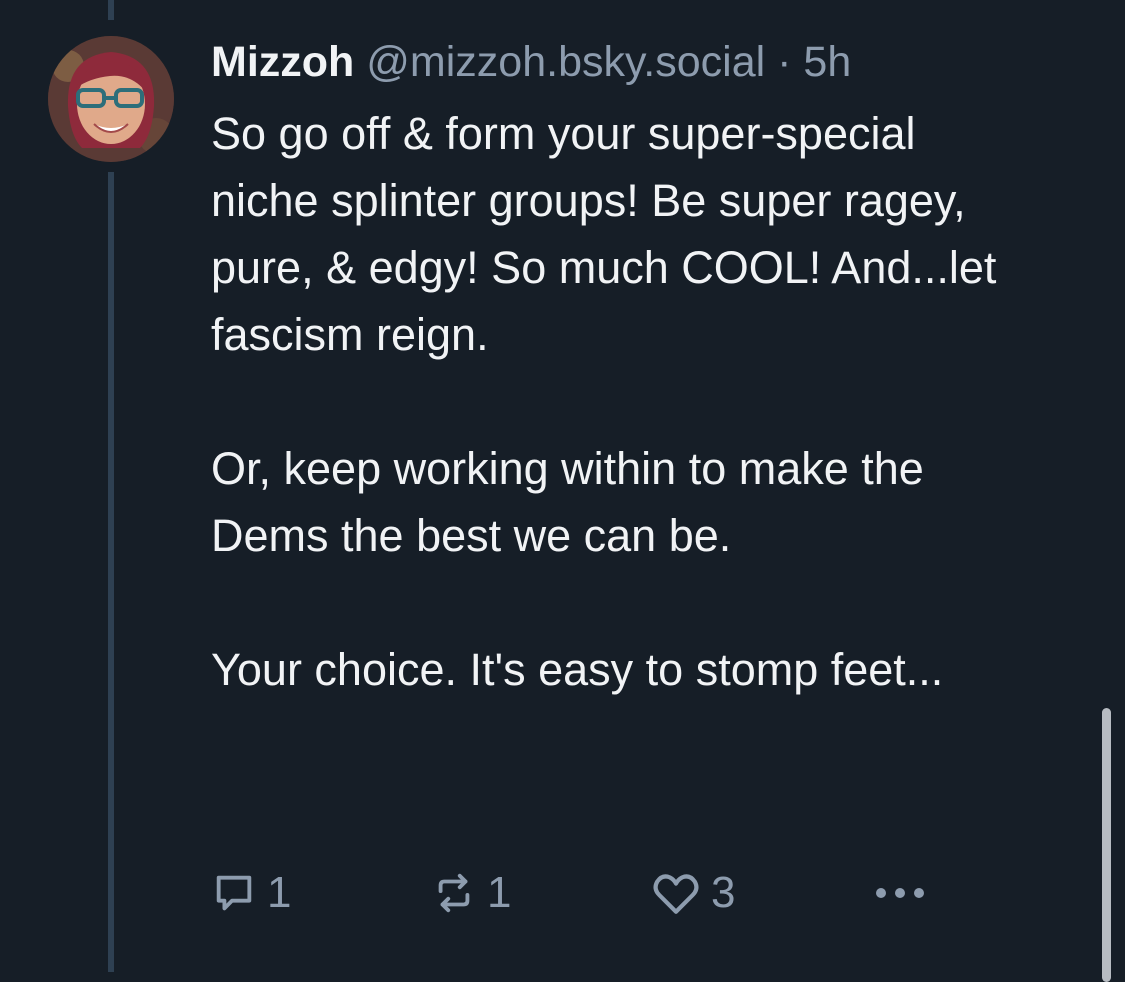  I want to click on like-button: 3, so click(693, 893).